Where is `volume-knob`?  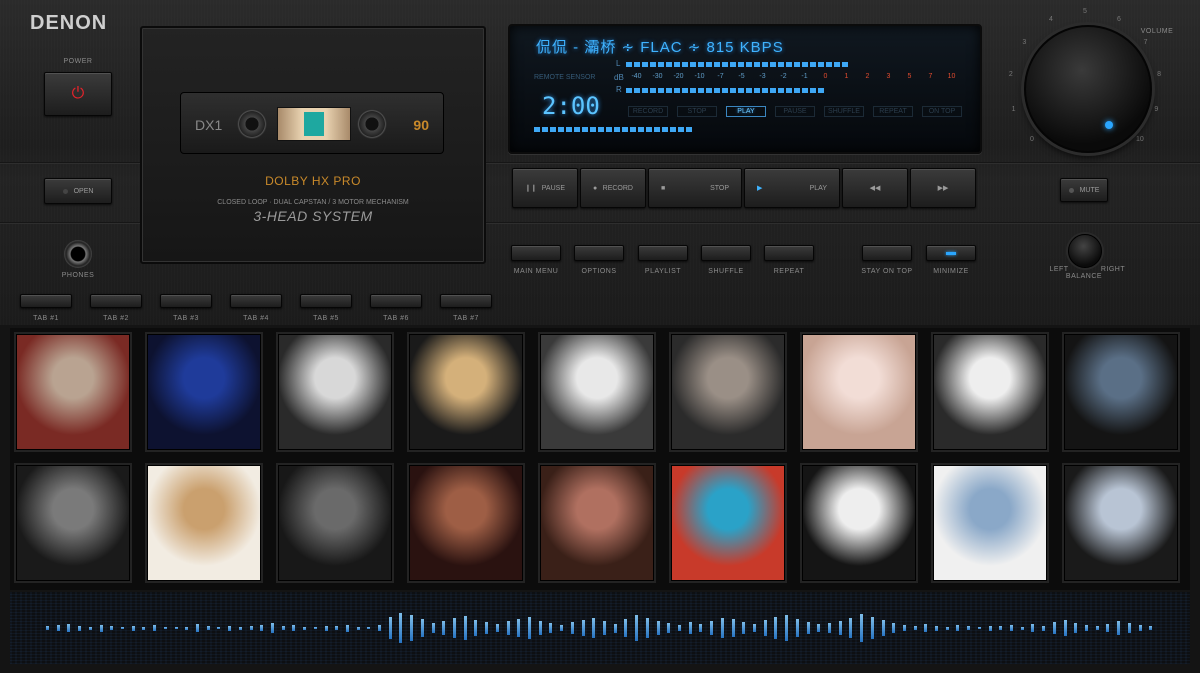
volume-knob is located at coordinates (1088, 89).